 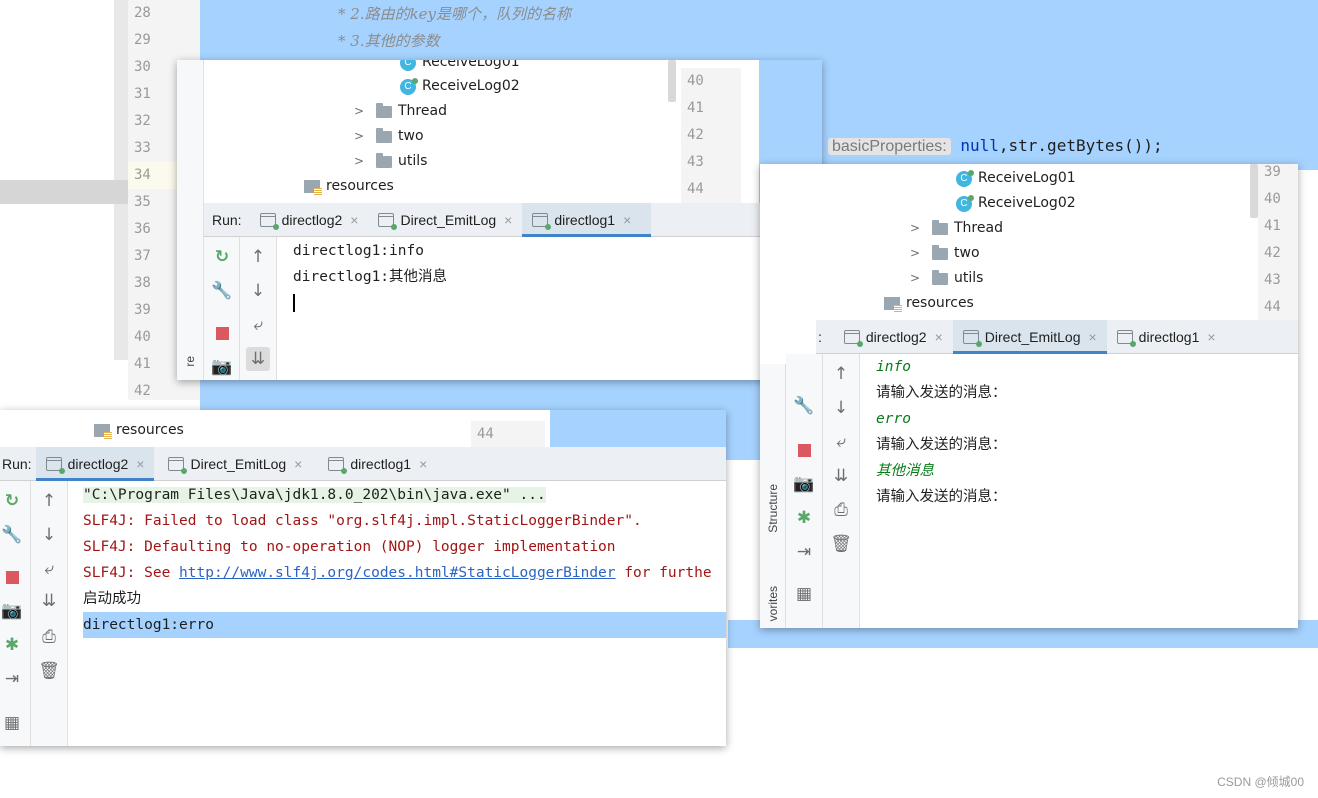 I want to click on resources-folder-icon, so click(x=313, y=187).